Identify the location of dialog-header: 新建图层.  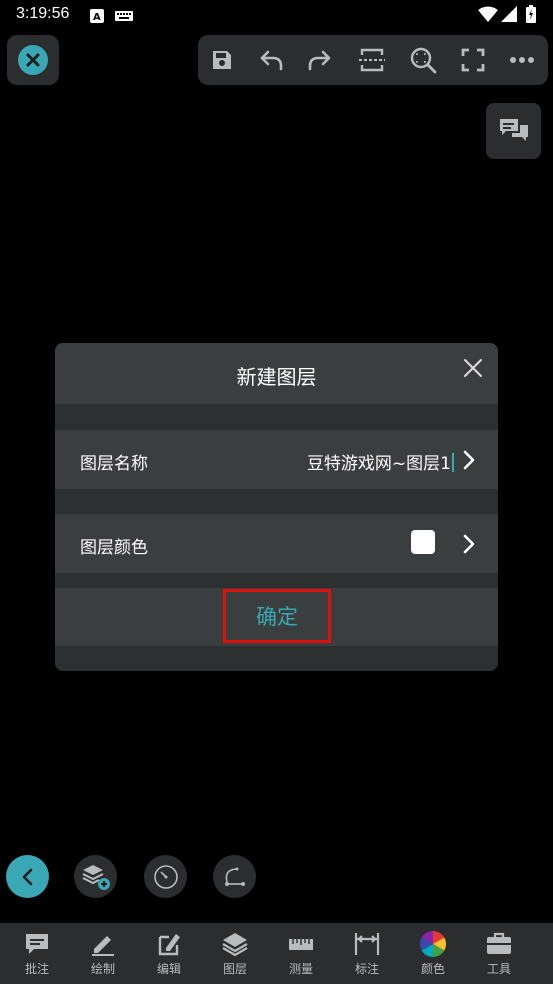
(276, 373).